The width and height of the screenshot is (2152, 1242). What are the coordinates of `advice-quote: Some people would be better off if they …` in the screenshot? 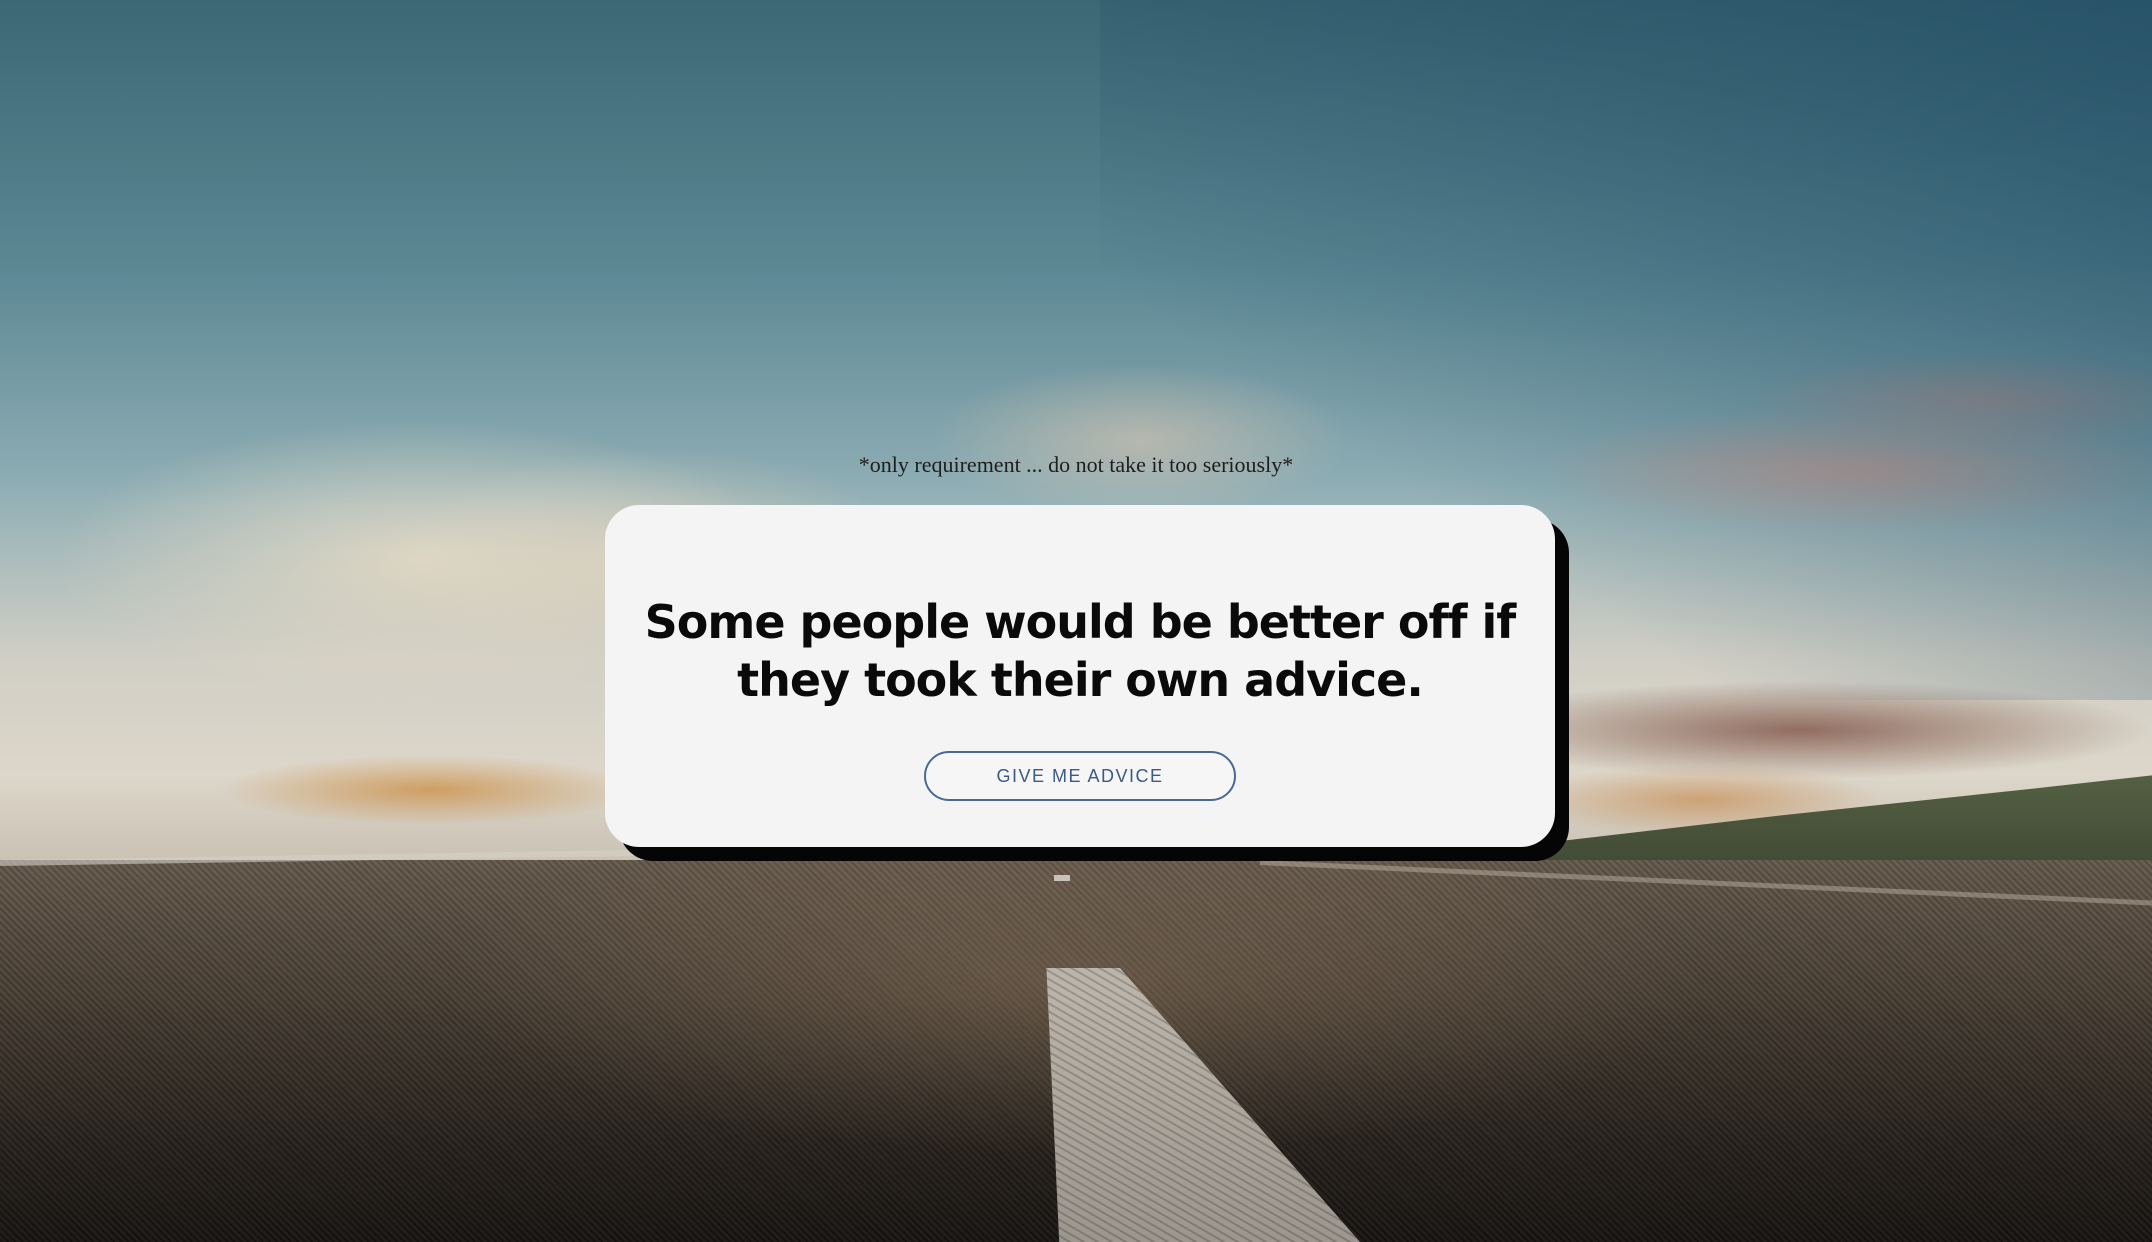 It's located at (1080, 651).